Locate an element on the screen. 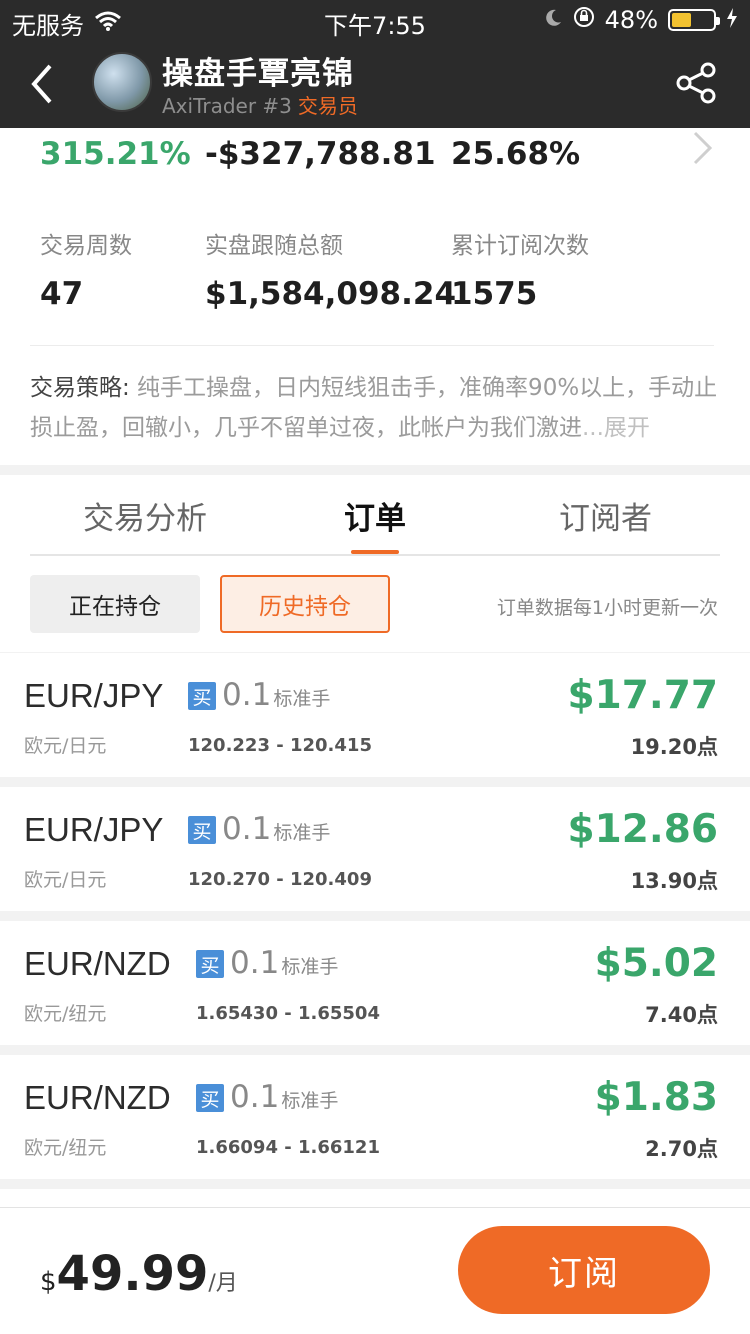 This screenshot has height=1334, width=750. chevron-right-icon is located at coordinates (703, 148).